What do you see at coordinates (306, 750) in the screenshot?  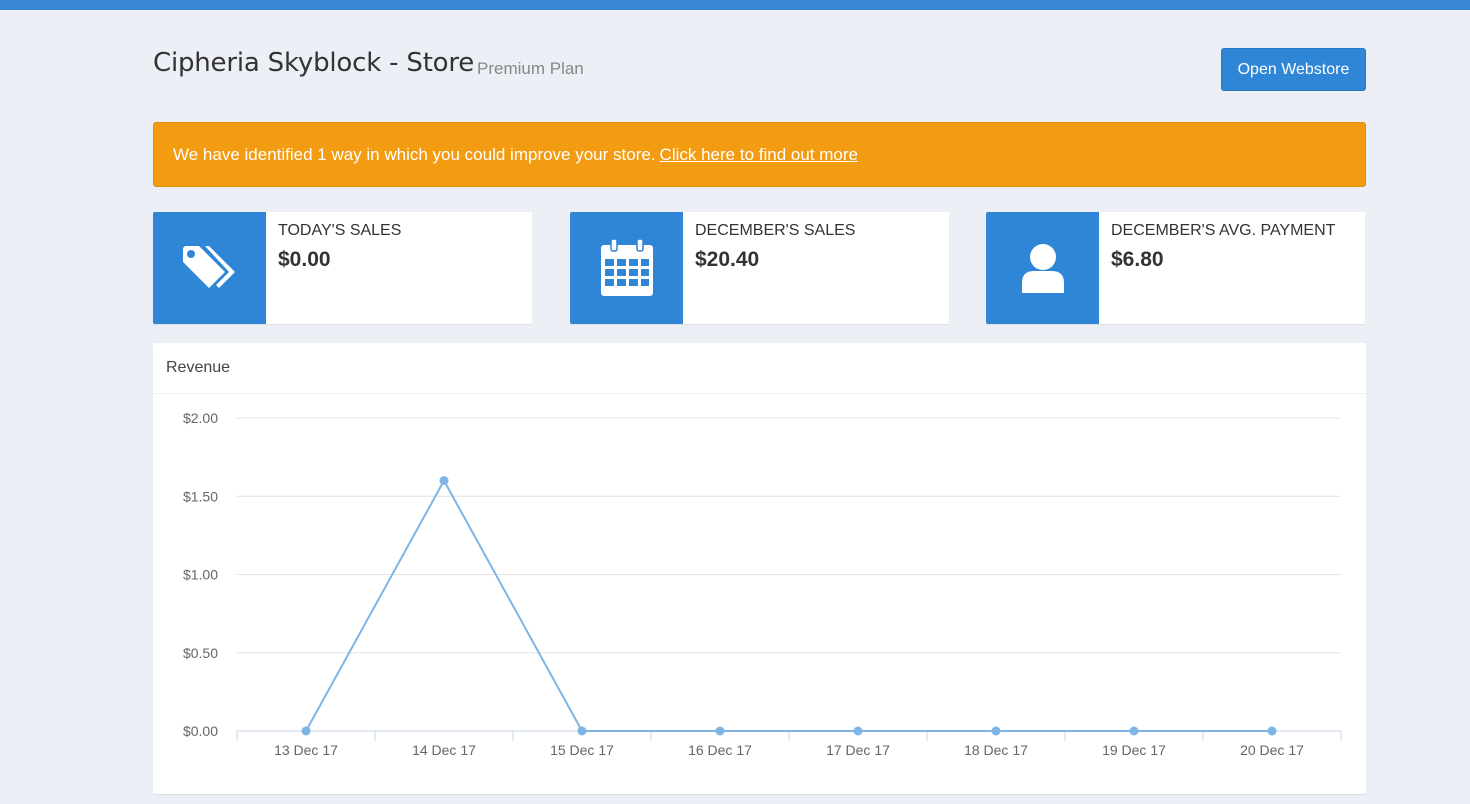 I see `x-tick-label: 13 Dec 17` at bounding box center [306, 750].